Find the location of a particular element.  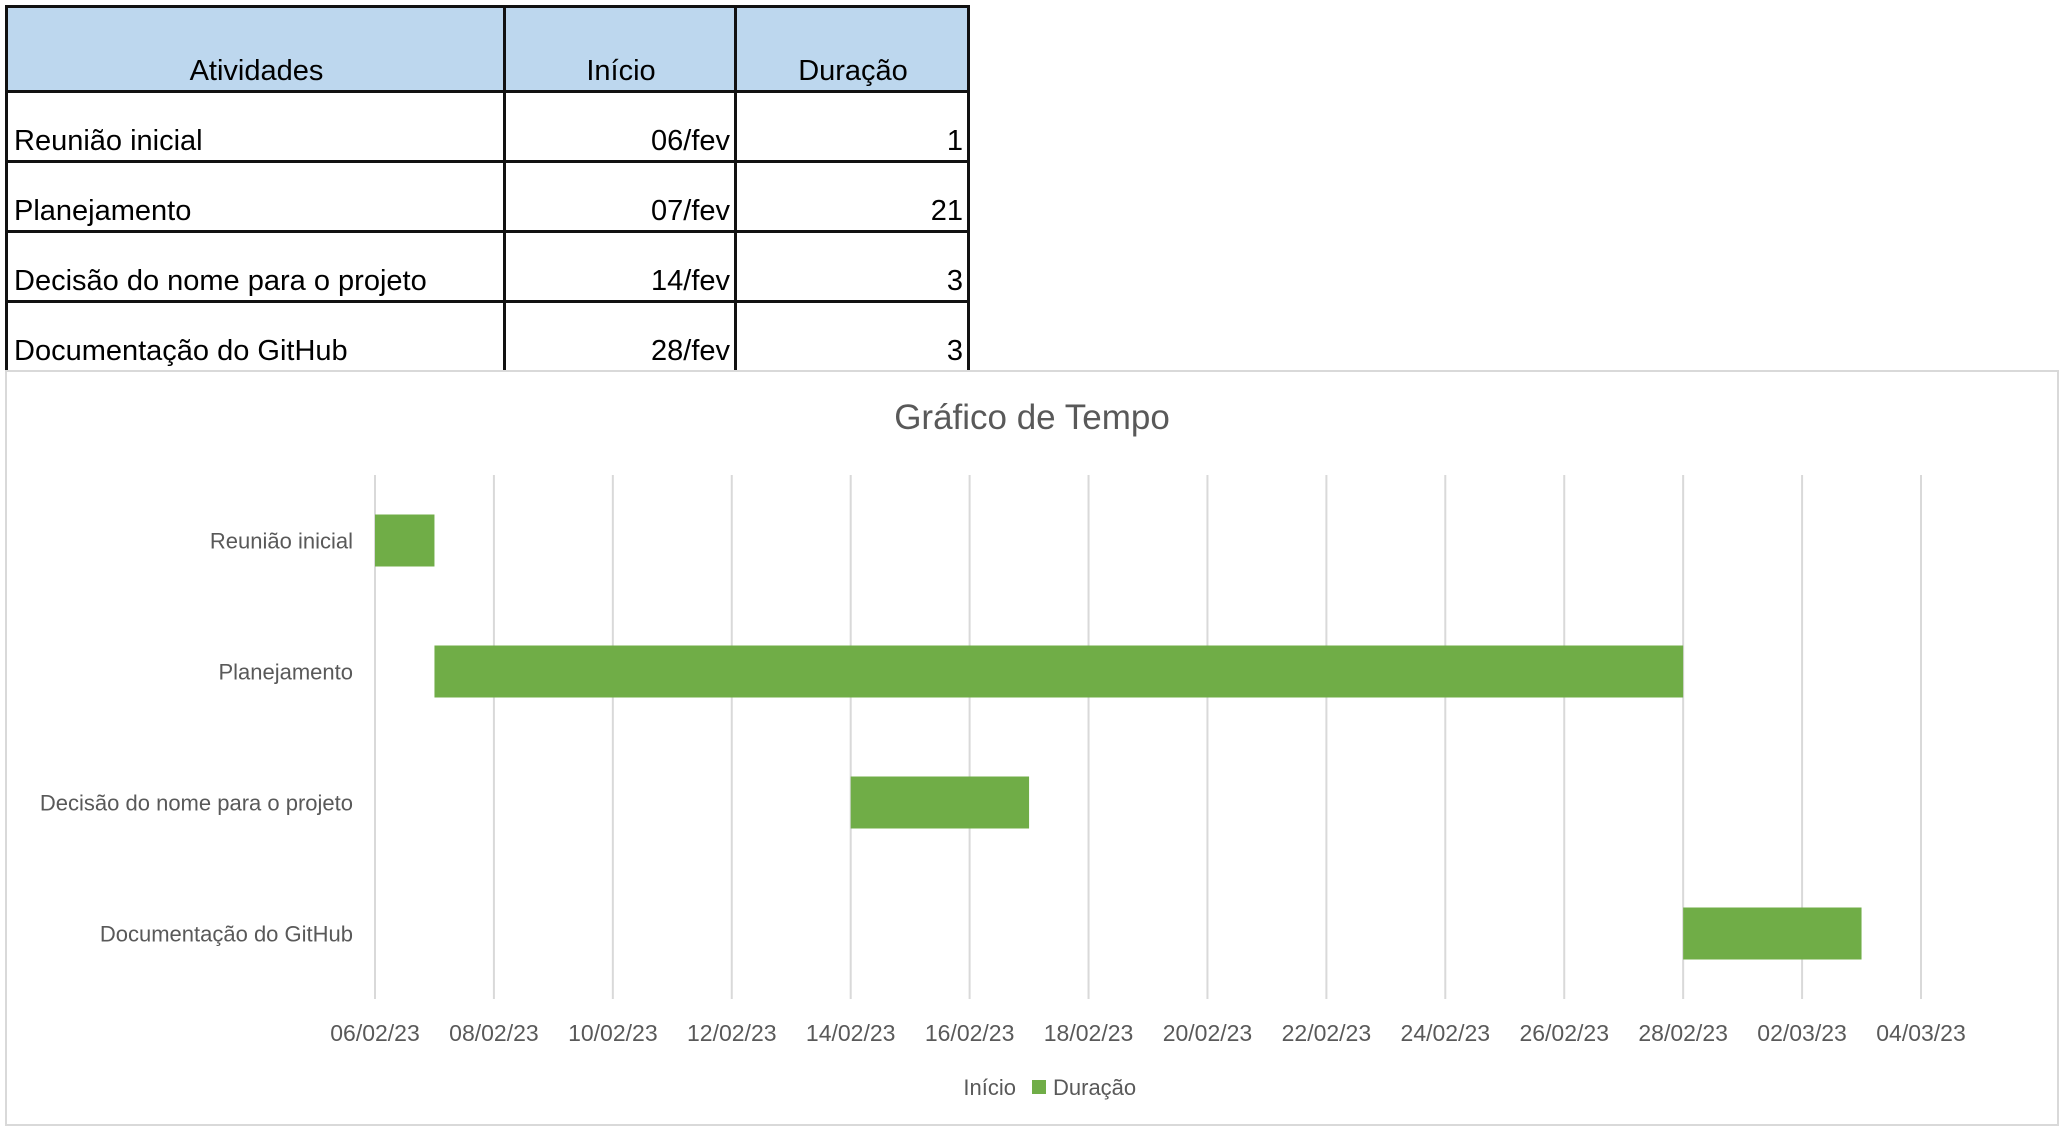

table-row: Decisão do nome para o projeto 14/fev 3 is located at coordinates (487, 266).